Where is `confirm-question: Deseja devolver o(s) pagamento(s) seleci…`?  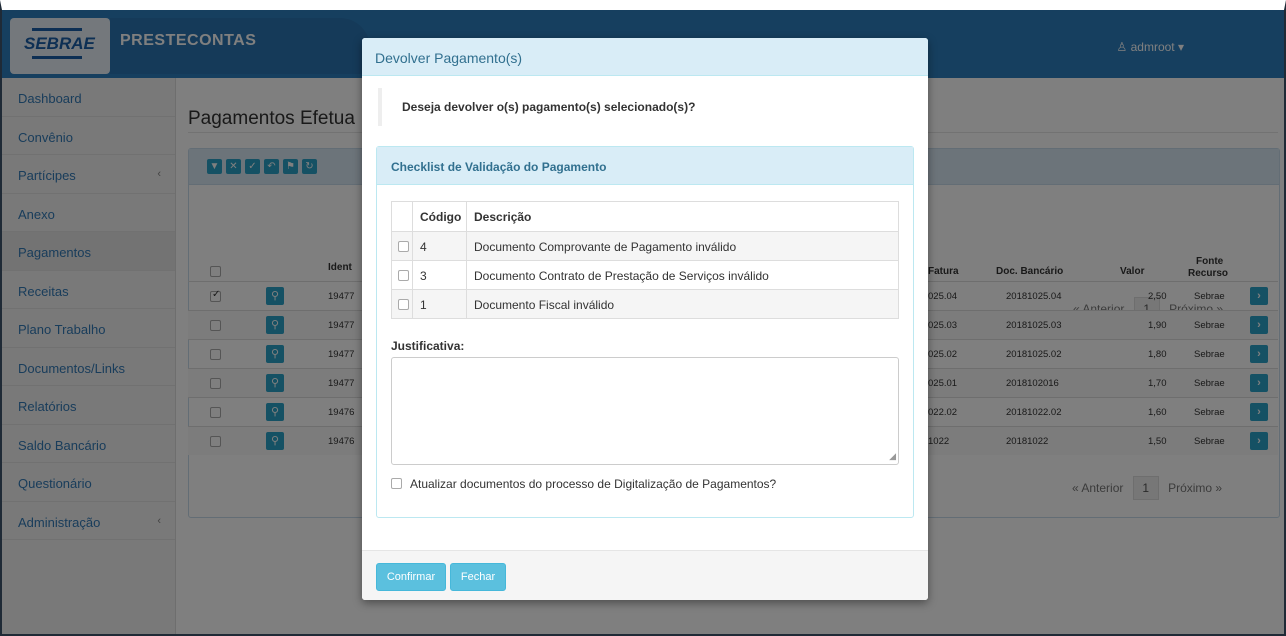 confirm-question: Deseja devolver o(s) pagamento(s) seleci… is located at coordinates (643, 107).